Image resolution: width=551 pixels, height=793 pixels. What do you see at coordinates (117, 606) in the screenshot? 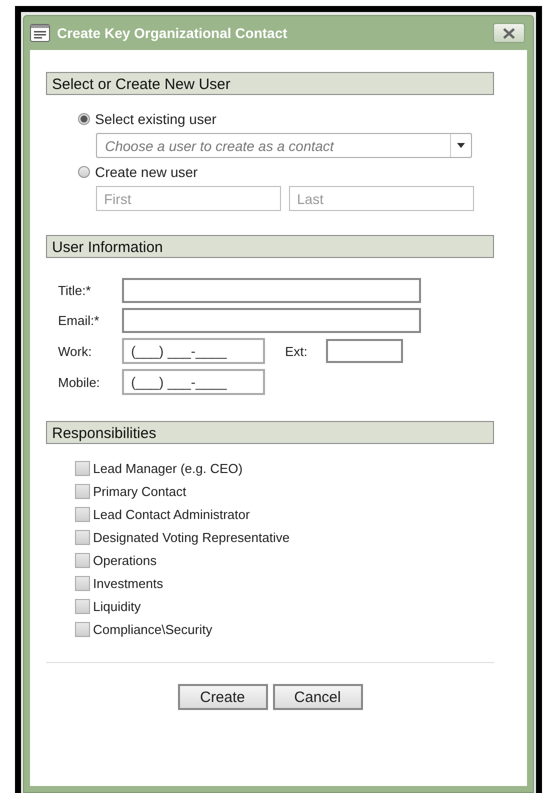
I see `checkbox-label: Liquidity` at bounding box center [117, 606].